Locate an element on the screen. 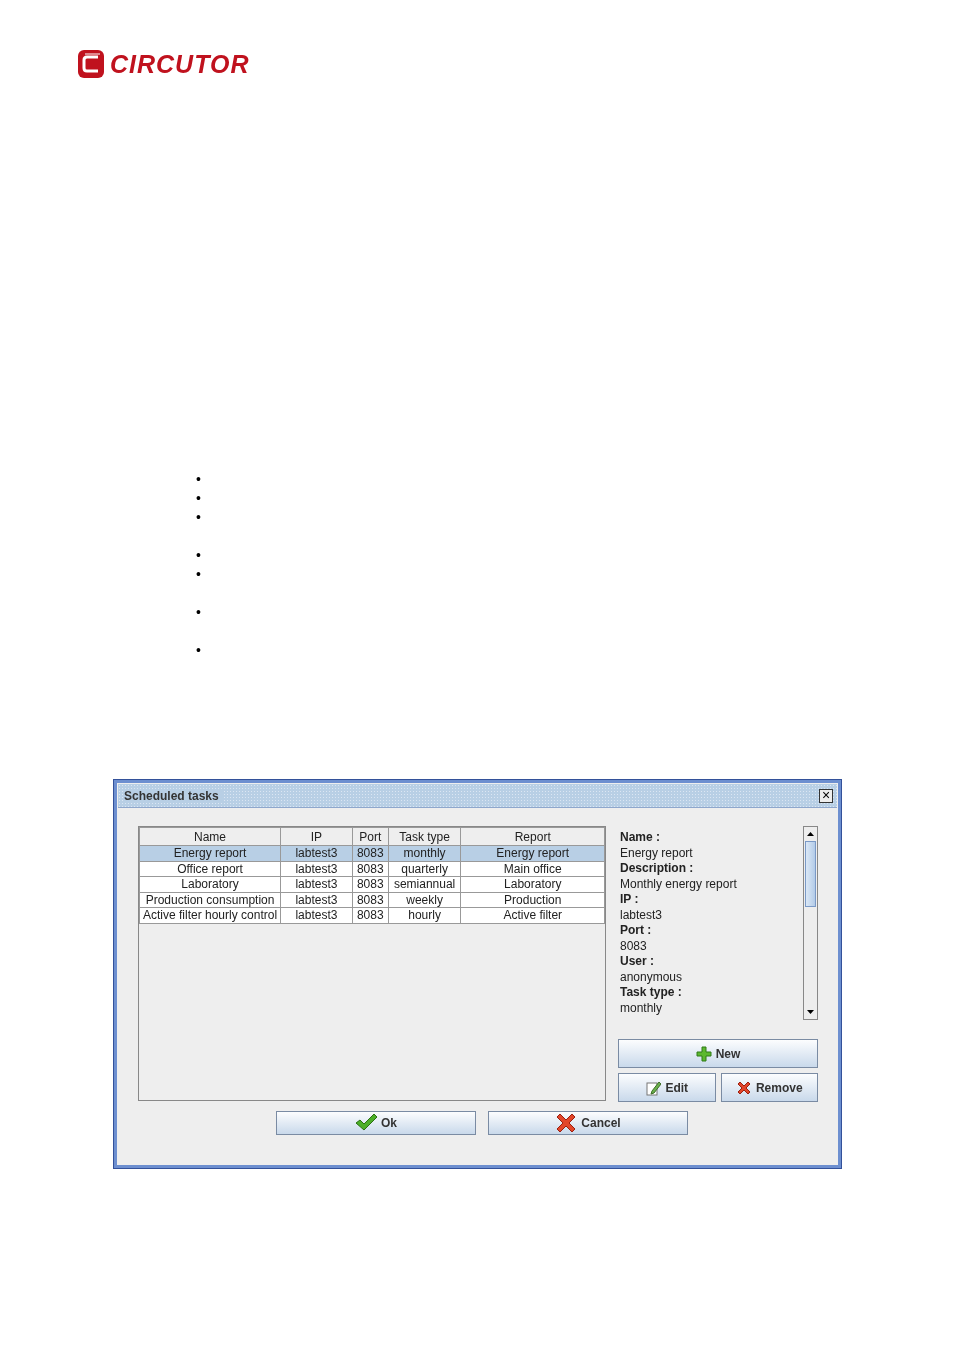 Image resolution: width=954 pixels, height=1350 pixels. detail-label: Name : is located at coordinates (640, 838).